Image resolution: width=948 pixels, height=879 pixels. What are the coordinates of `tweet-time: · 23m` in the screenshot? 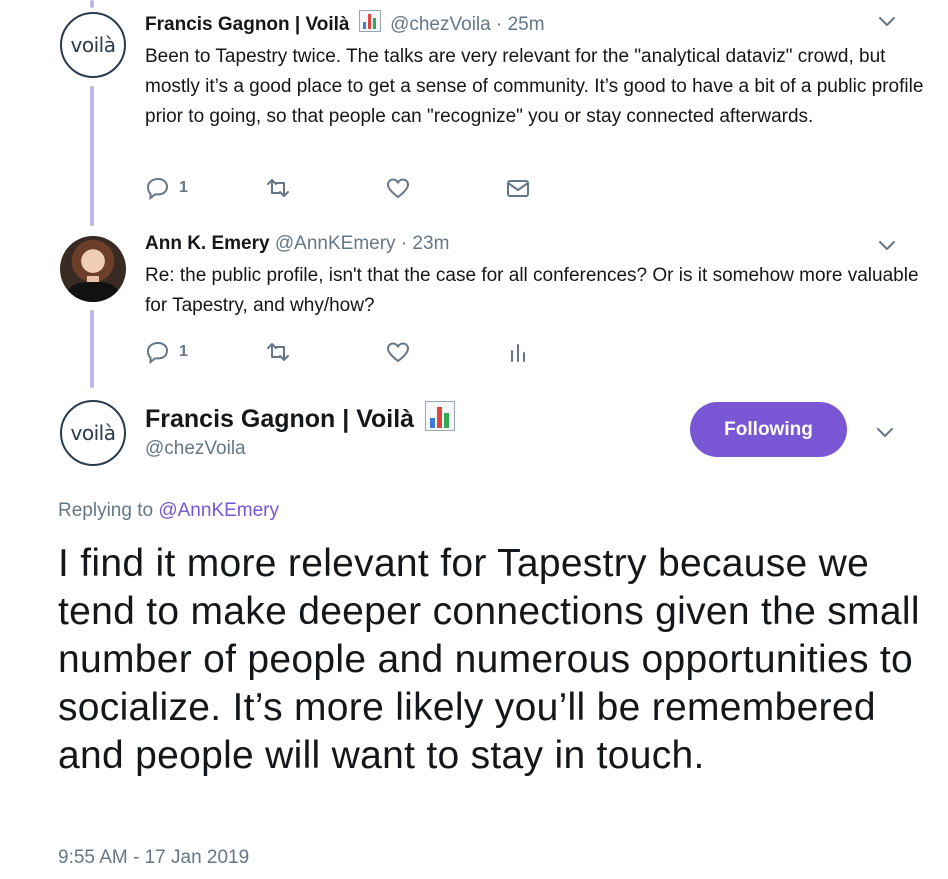 It's located at (425, 243).